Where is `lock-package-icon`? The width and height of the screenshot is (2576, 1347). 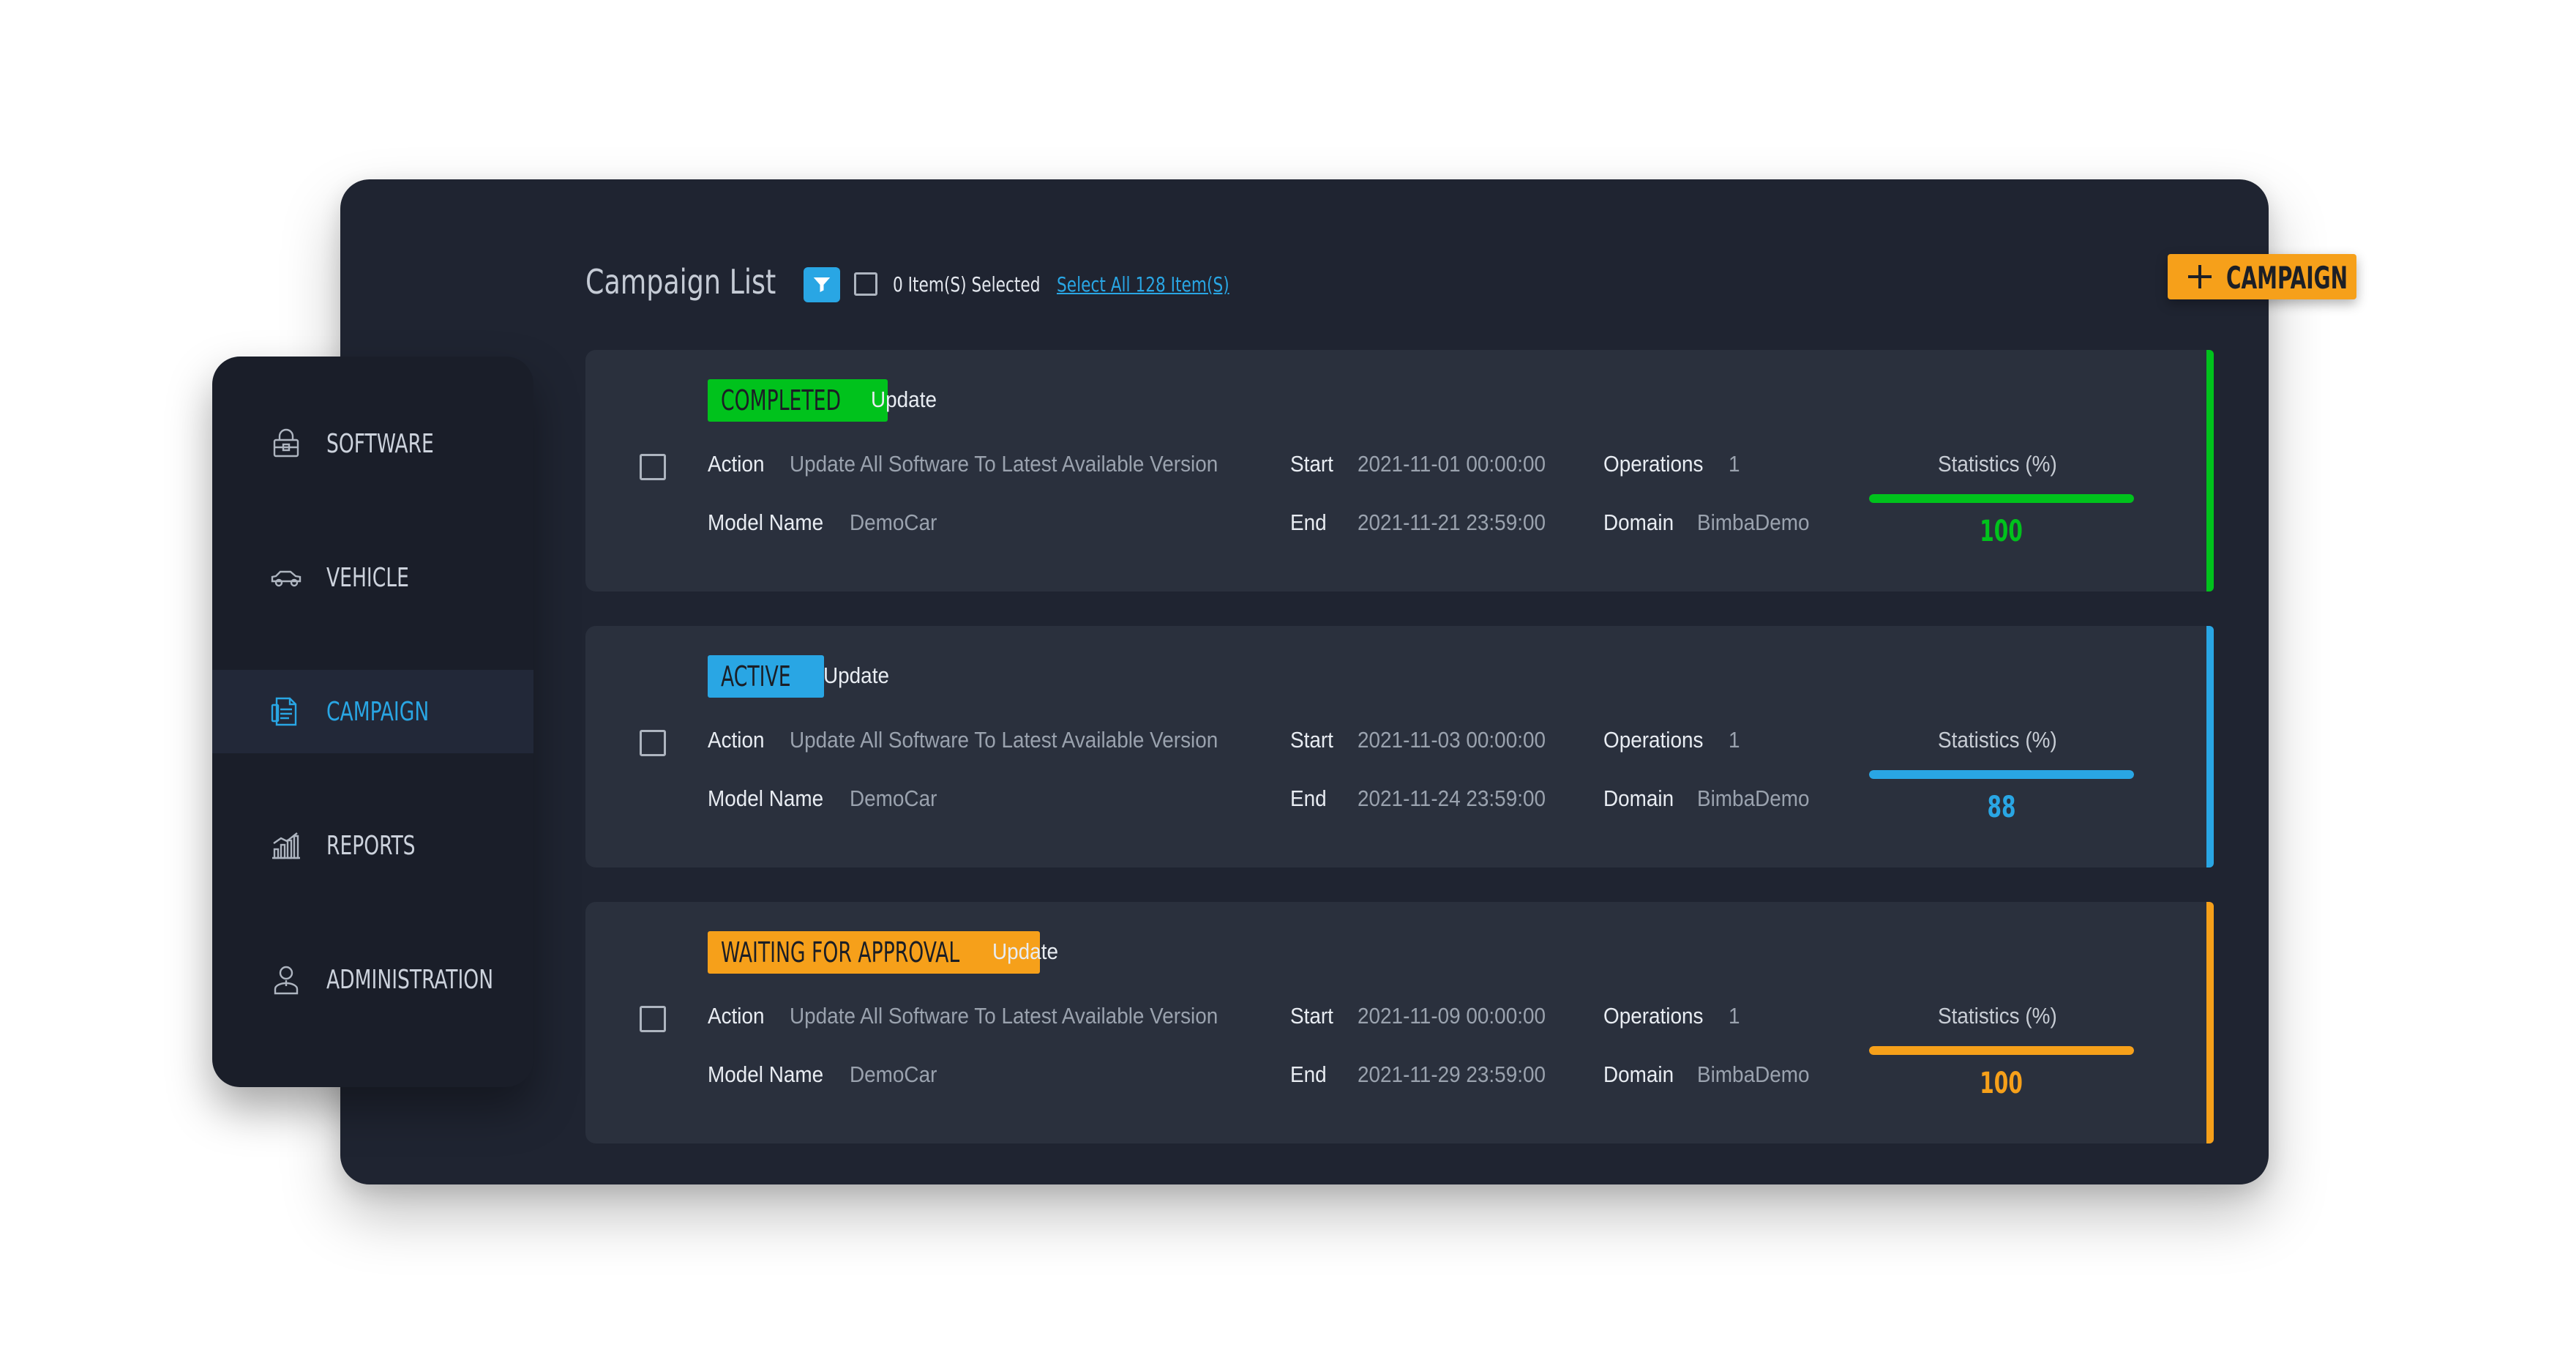
lock-package-icon is located at coordinates (286, 444).